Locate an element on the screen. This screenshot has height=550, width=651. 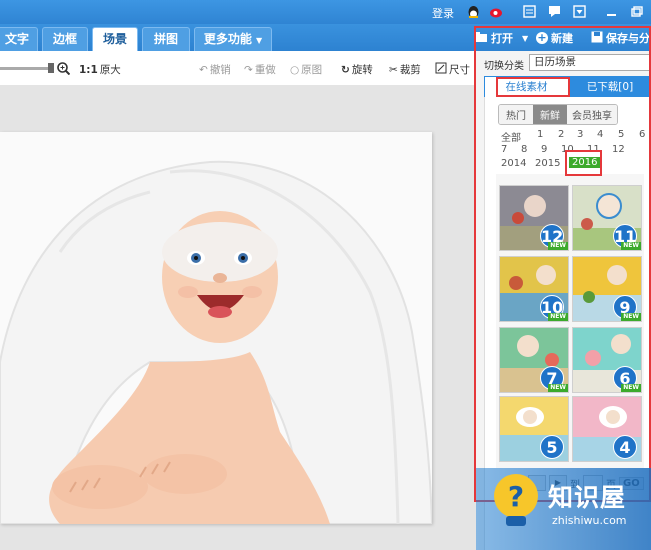
year-item: 2 is located at coordinates (561, 134).